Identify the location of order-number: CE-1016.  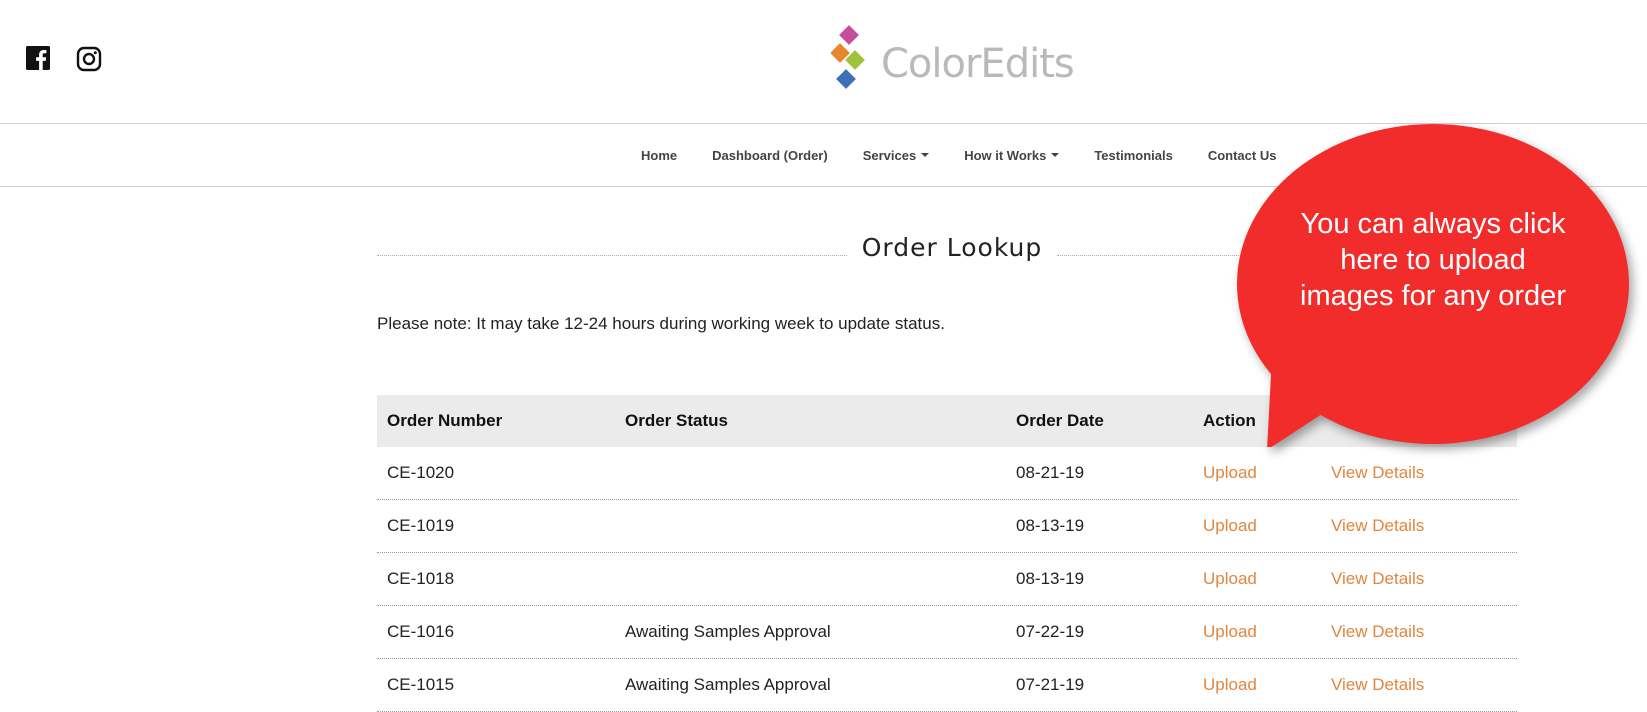
(421, 631).